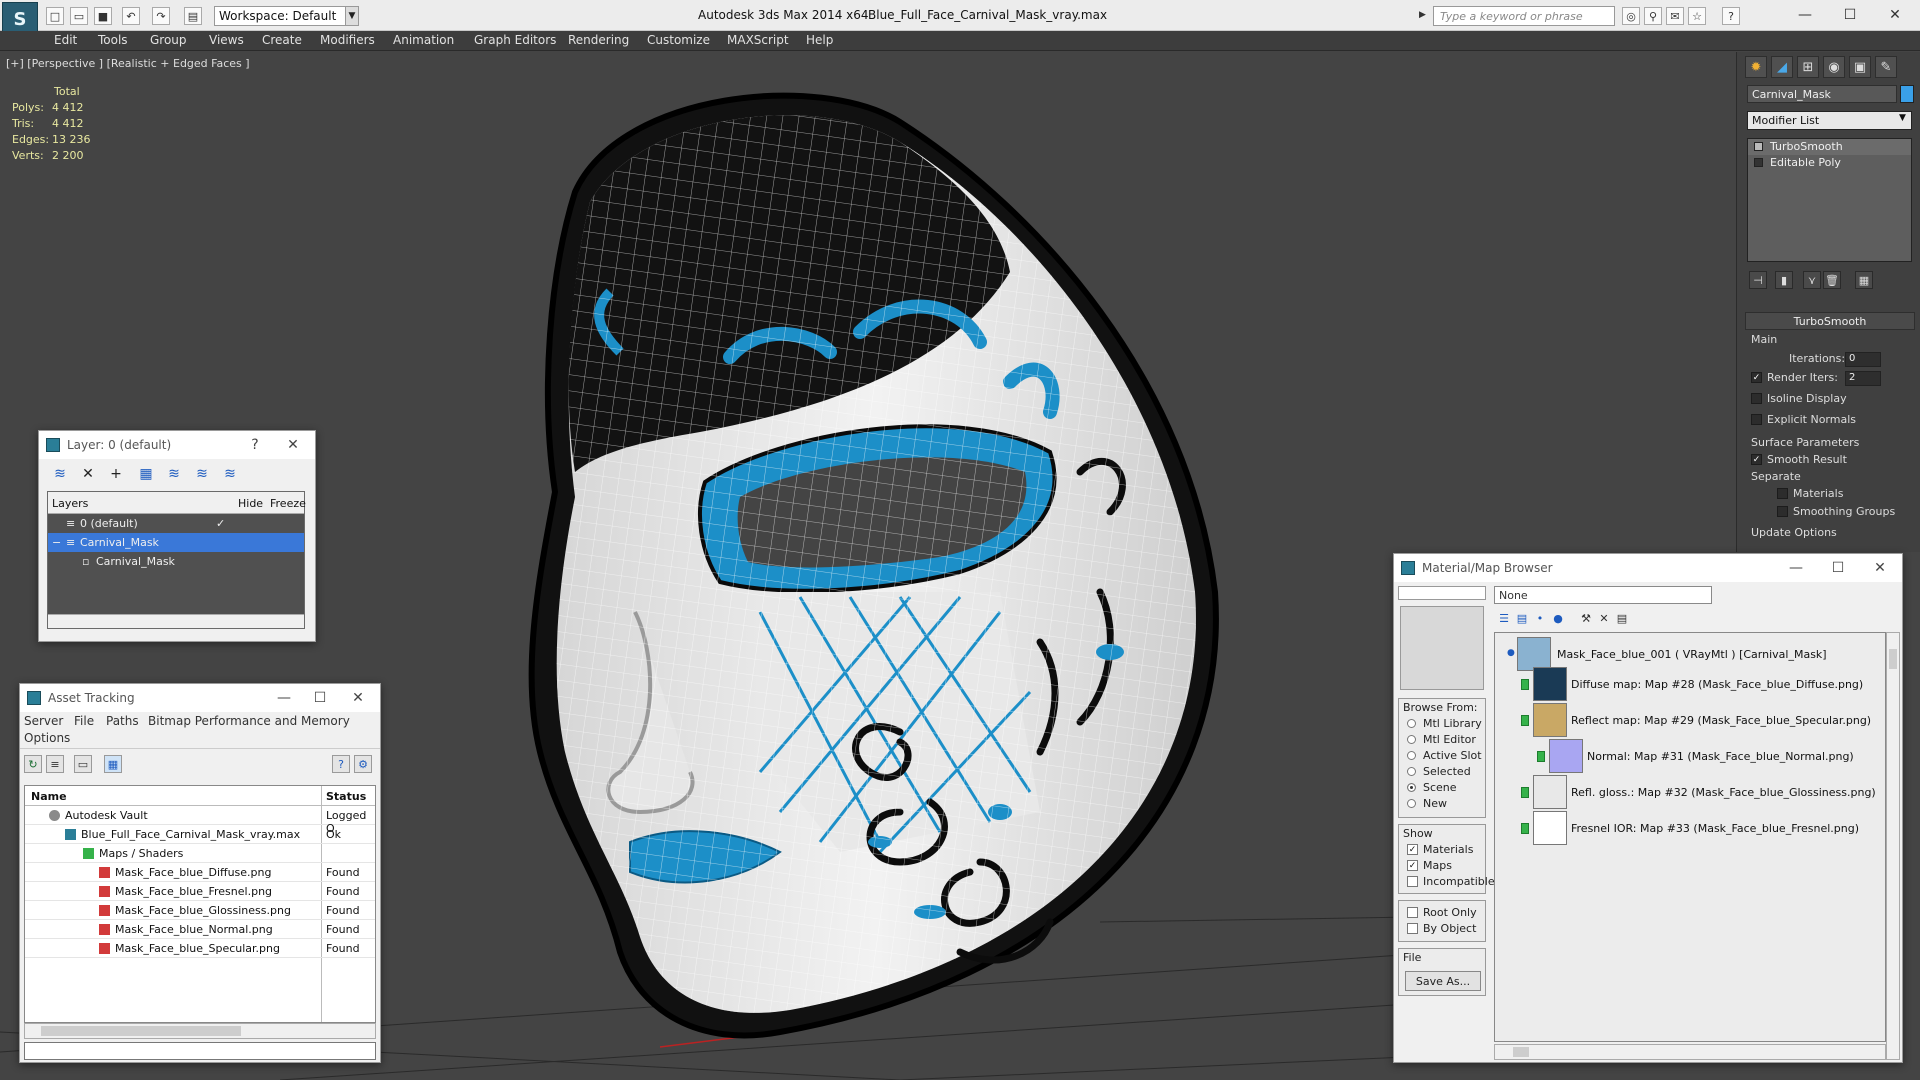  Describe the element at coordinates (249, 721) in the screenshot. I see `menu-bitmap-performance: Bitmap Performance and Memory` at that location.